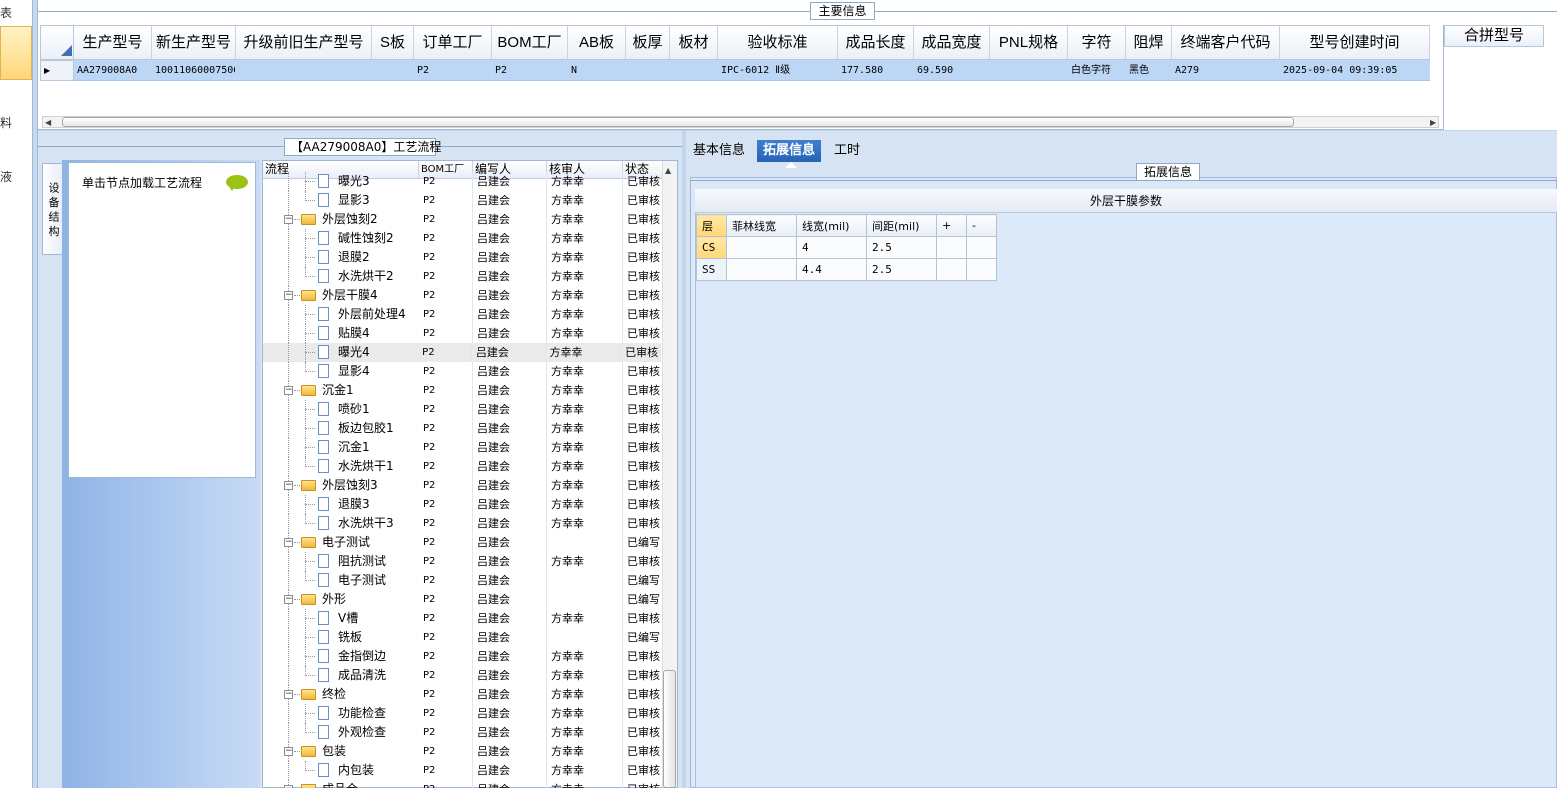  Describe the element at coordinates (463, 314) in the screenshot. I see `tree-row: 外层前处理4 P2 吕建会 方幸幸 已审核` at that location.